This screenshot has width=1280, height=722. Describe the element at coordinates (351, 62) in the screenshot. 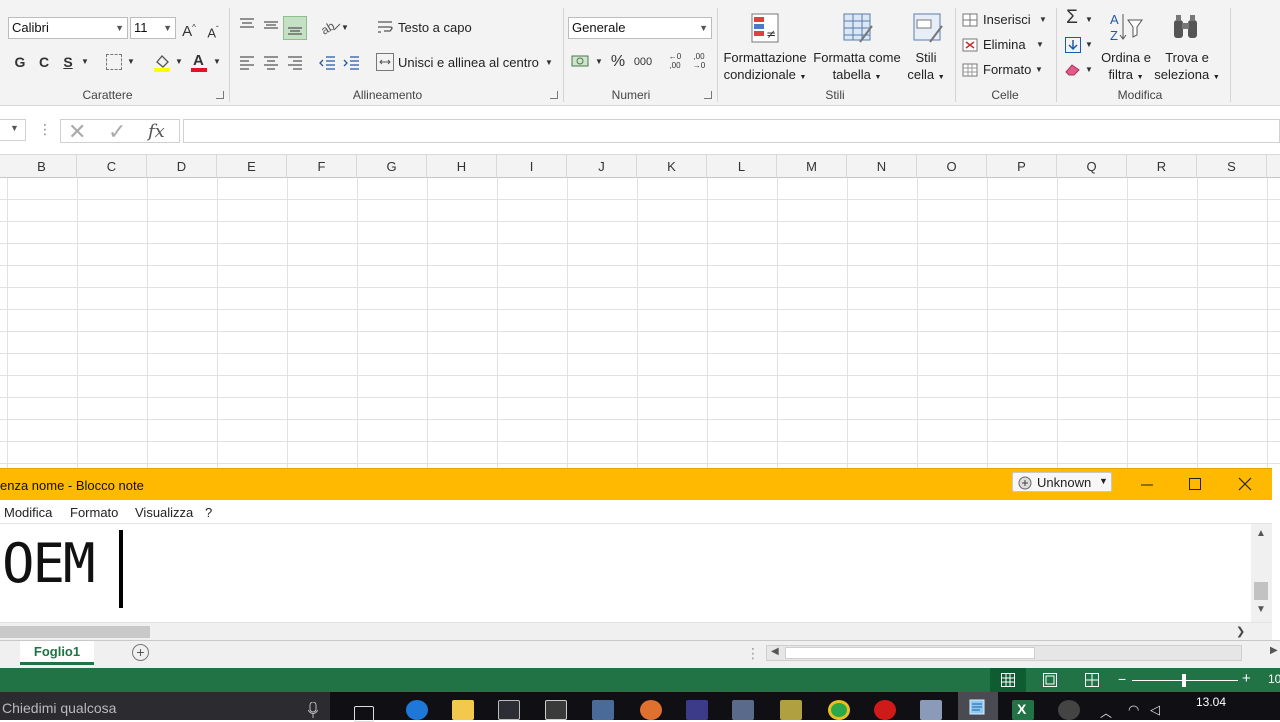

I see `increase-indent-icon` at that location.